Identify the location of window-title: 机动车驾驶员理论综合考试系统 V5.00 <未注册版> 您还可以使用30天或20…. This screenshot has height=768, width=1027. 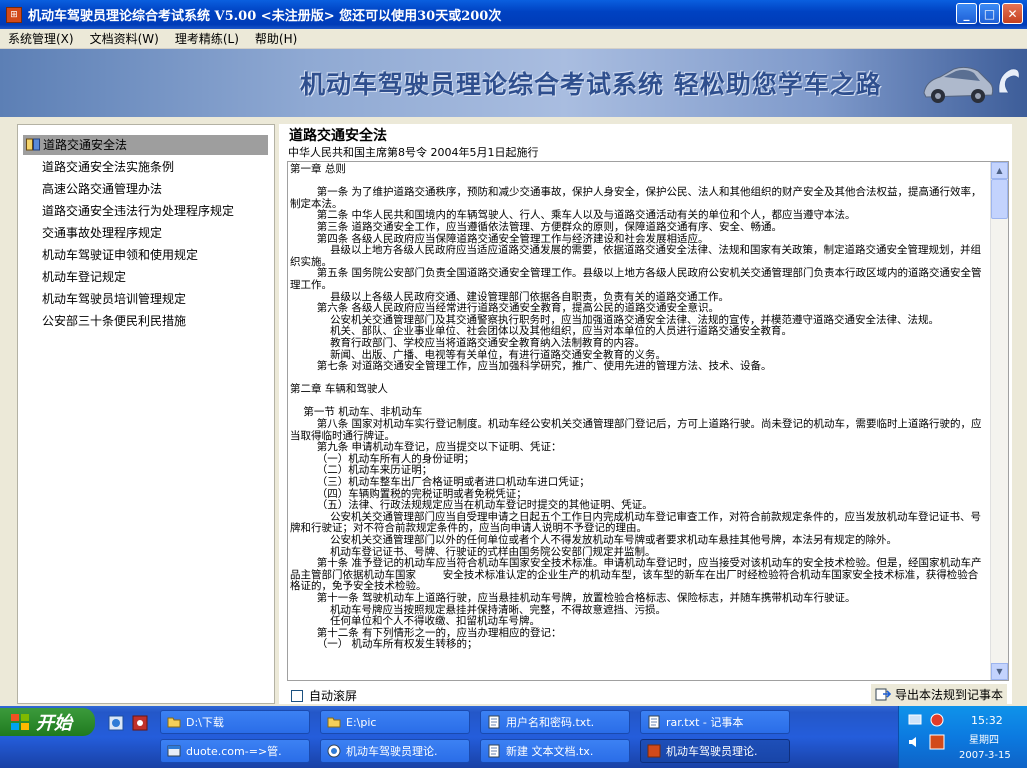
(265, 16).